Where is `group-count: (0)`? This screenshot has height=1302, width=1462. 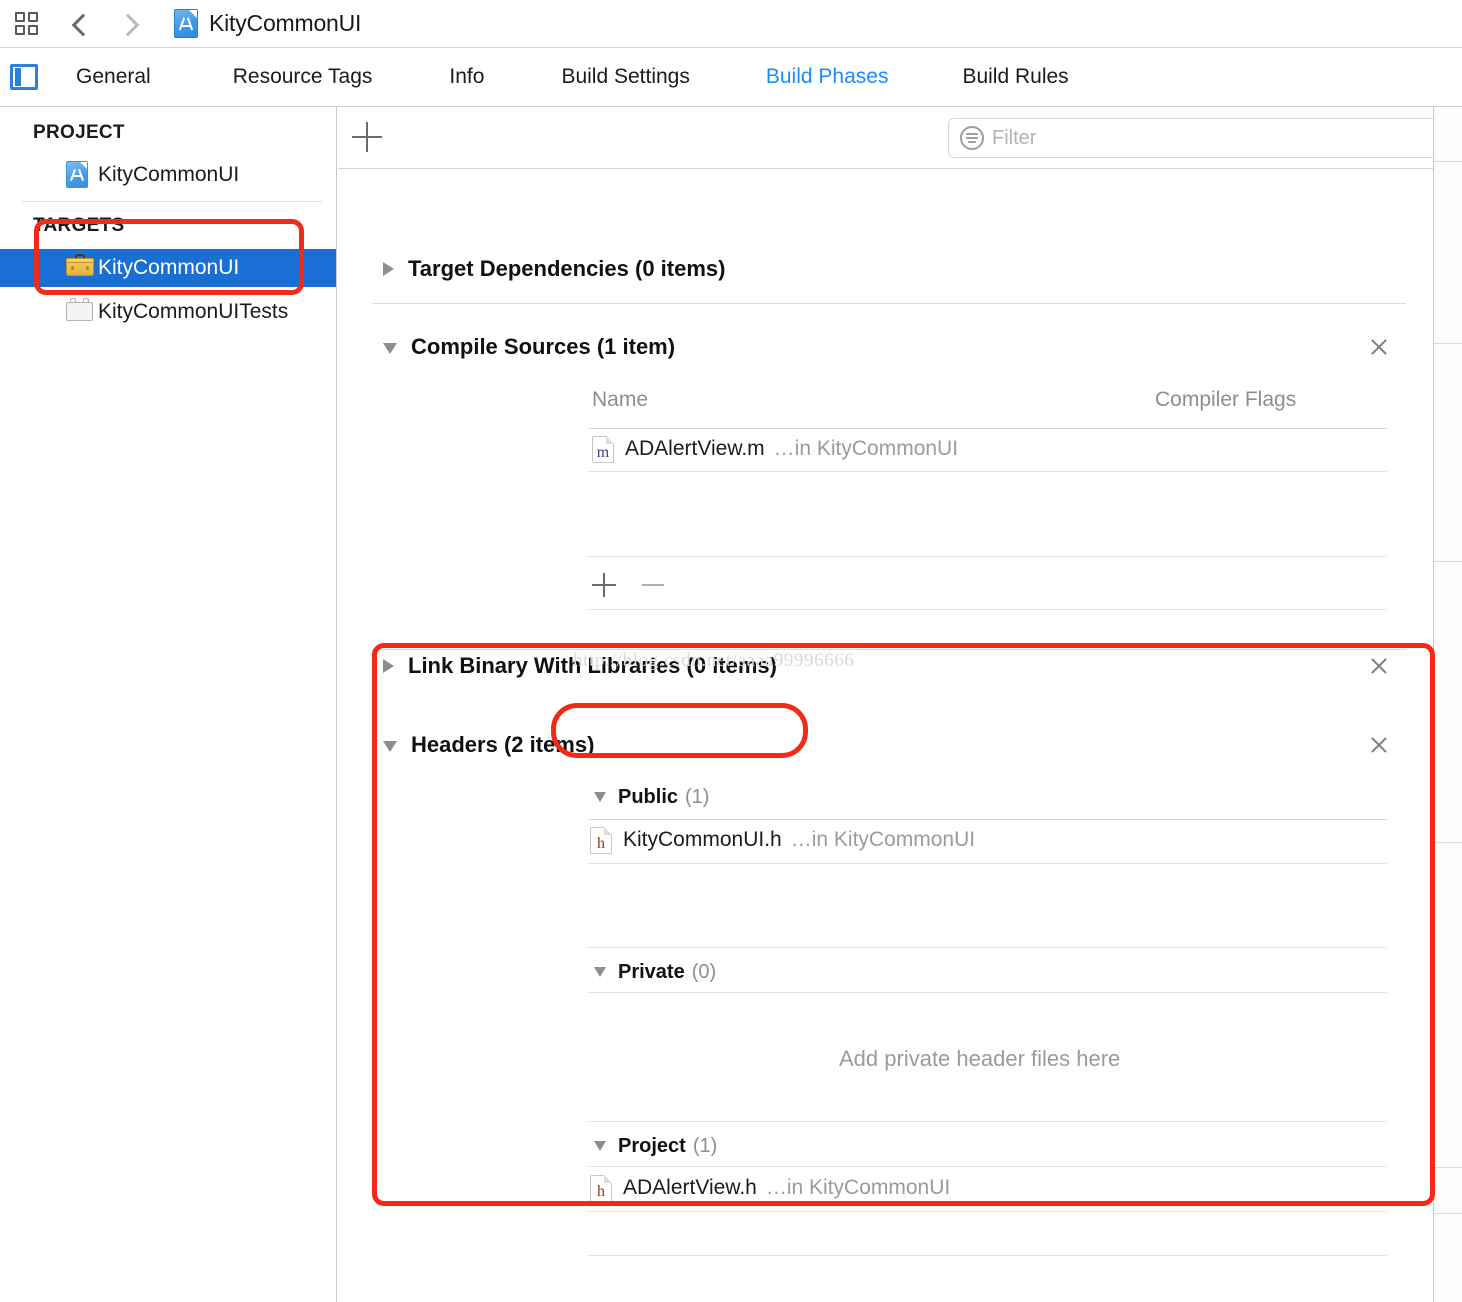
group-count: (0) is located at coordinates (704, 971).